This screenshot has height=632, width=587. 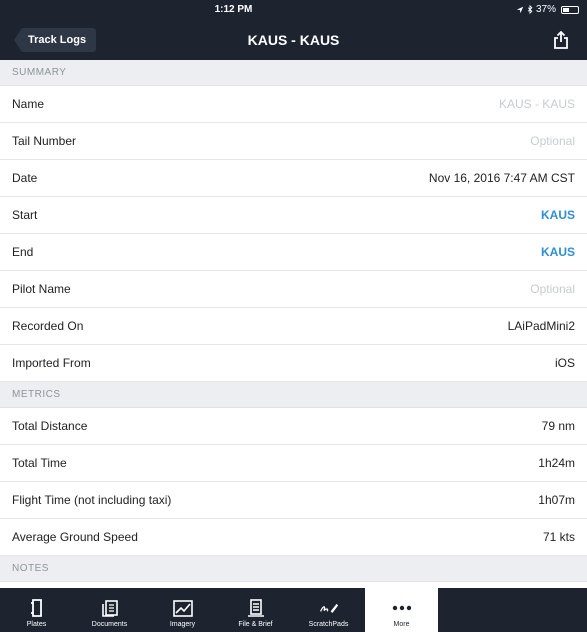 What do you see at coordinates (39, 463) in the screenshot?
I see `row-label: Total Time` at bounding box center [39, 463].